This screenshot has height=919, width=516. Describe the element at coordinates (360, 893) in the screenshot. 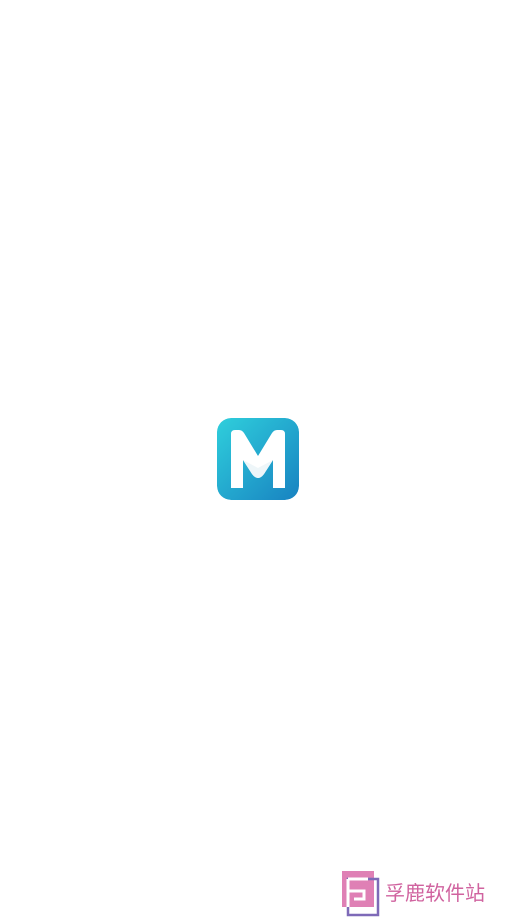

I see `f-square-logo-icon` at that location.